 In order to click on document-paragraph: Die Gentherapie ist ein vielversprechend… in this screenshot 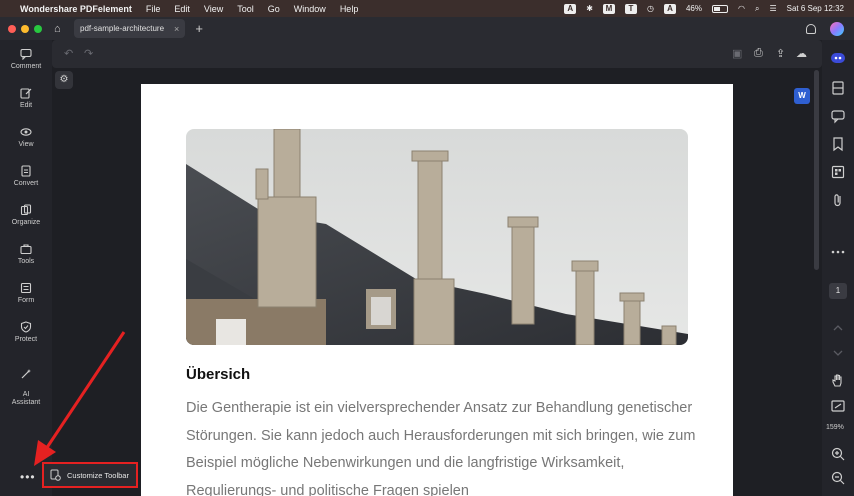, I will do `click(441, 448)`.